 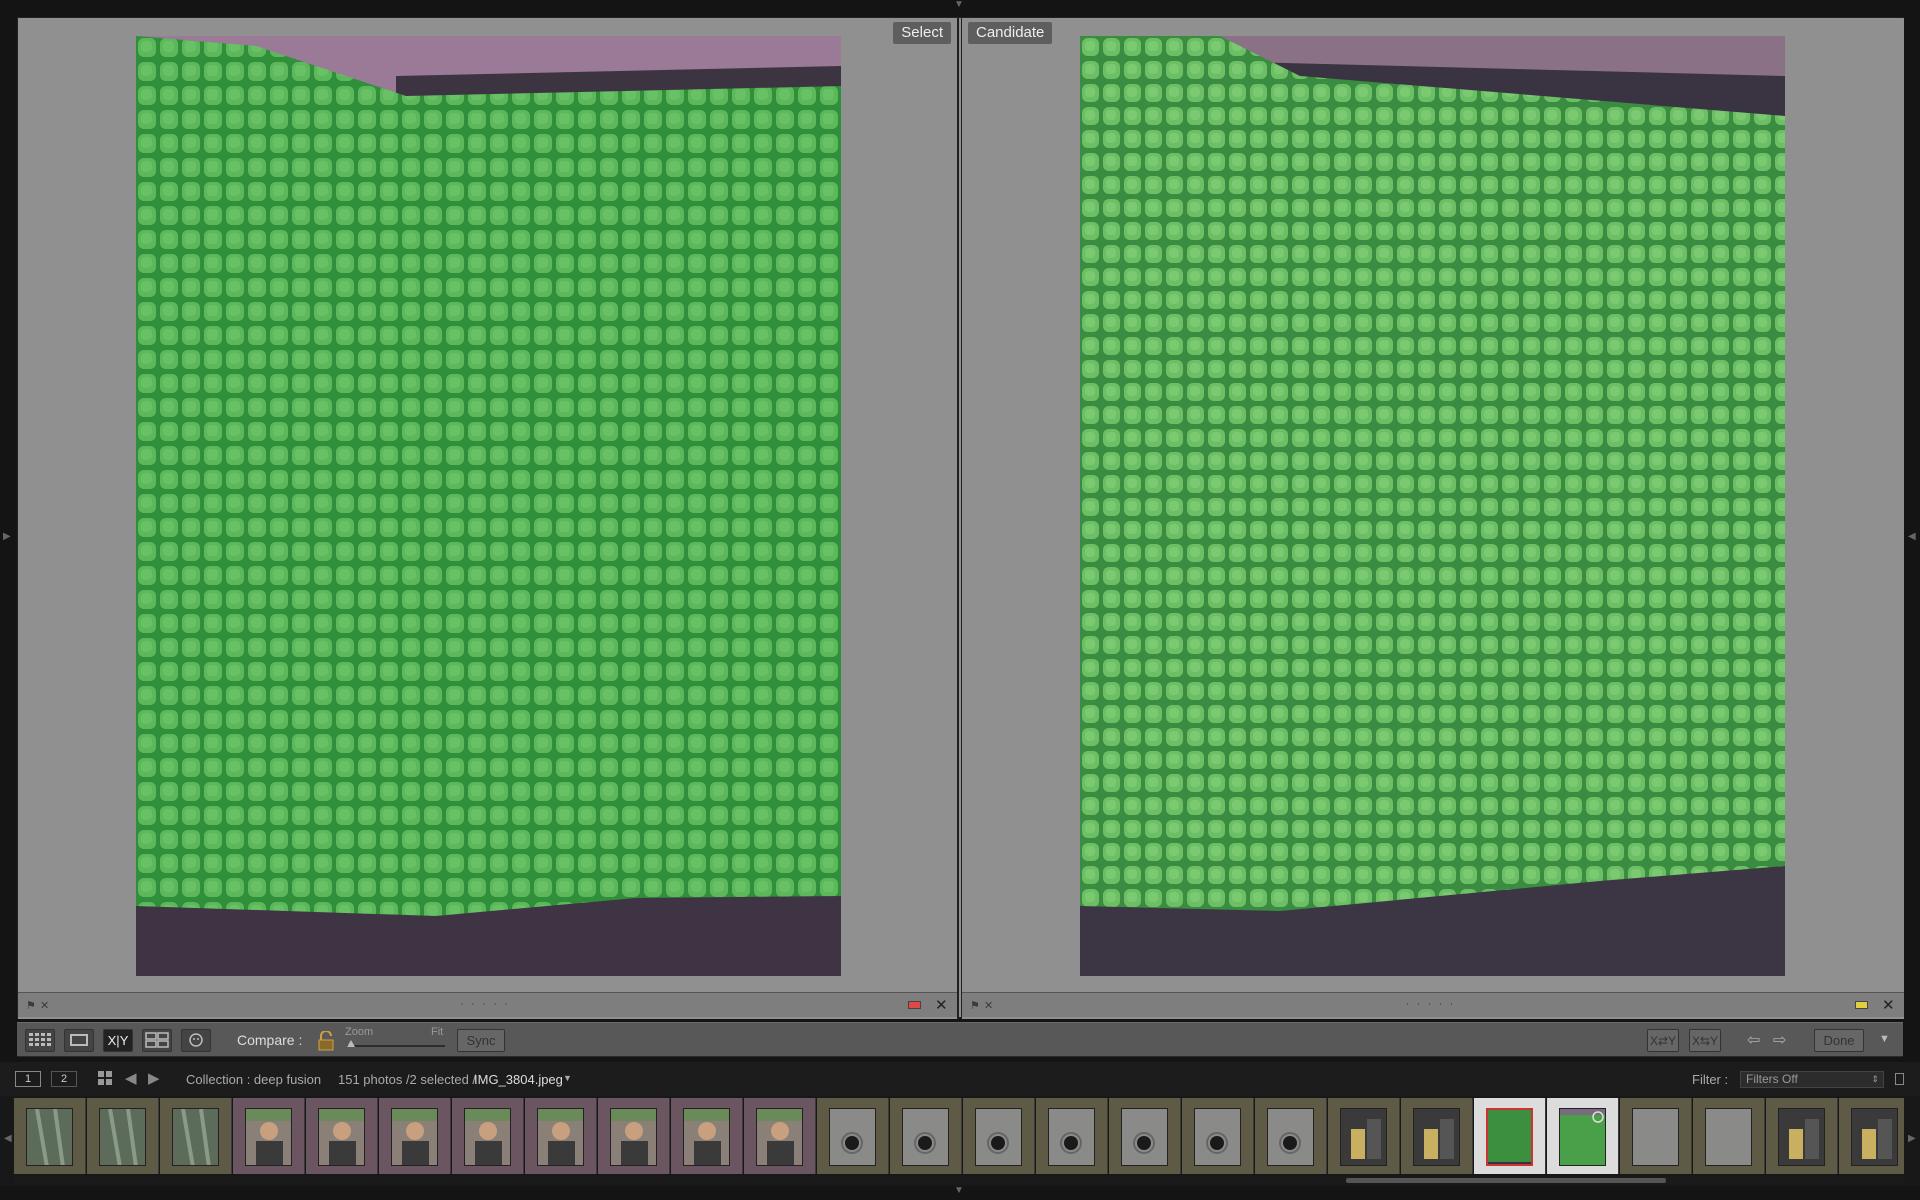 I want to click on back-arrow-icon: ◀, so click(x=131, y=1078).